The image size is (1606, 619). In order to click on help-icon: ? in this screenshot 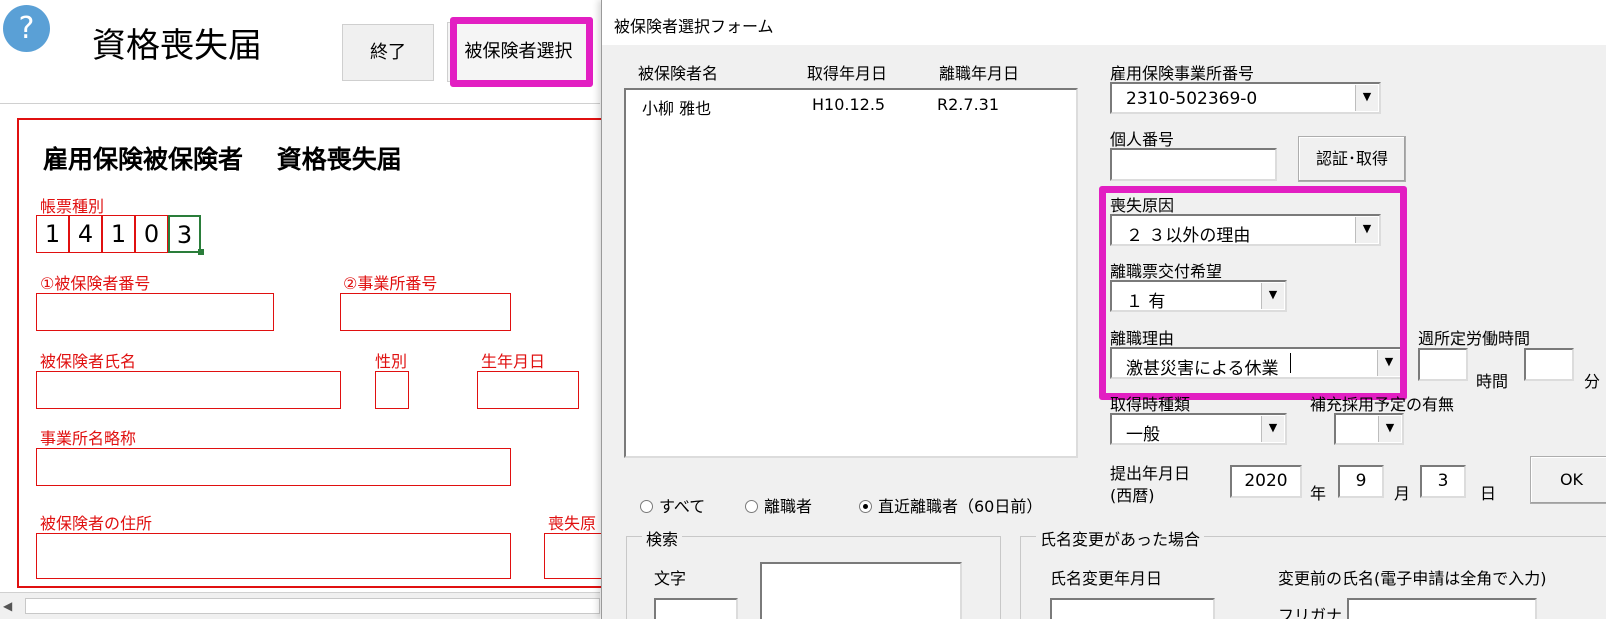, I will do `click(26, 28)`.